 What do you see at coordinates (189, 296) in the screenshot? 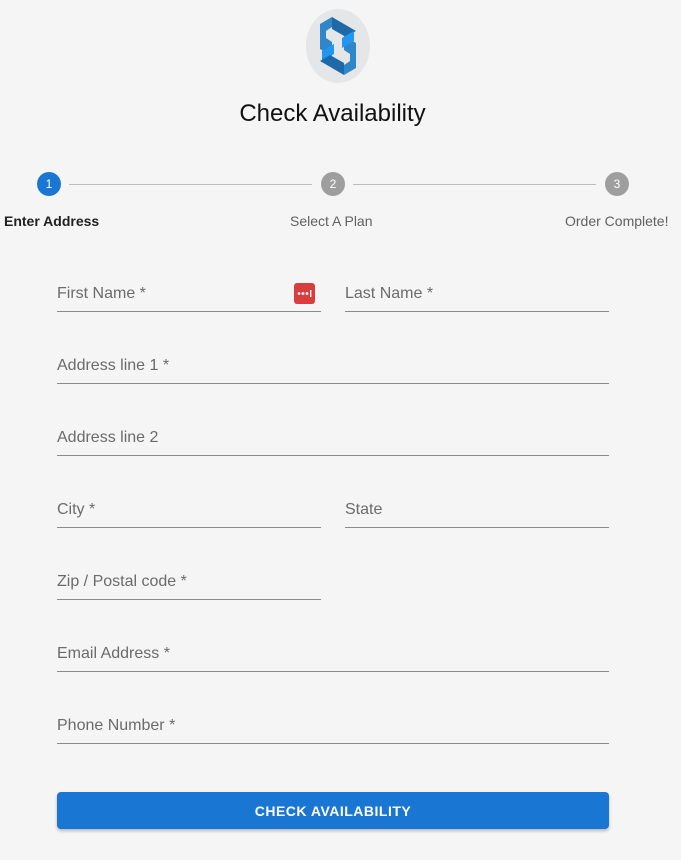
I see `first-name-field: First Name *` at bounding box center [189, 296].